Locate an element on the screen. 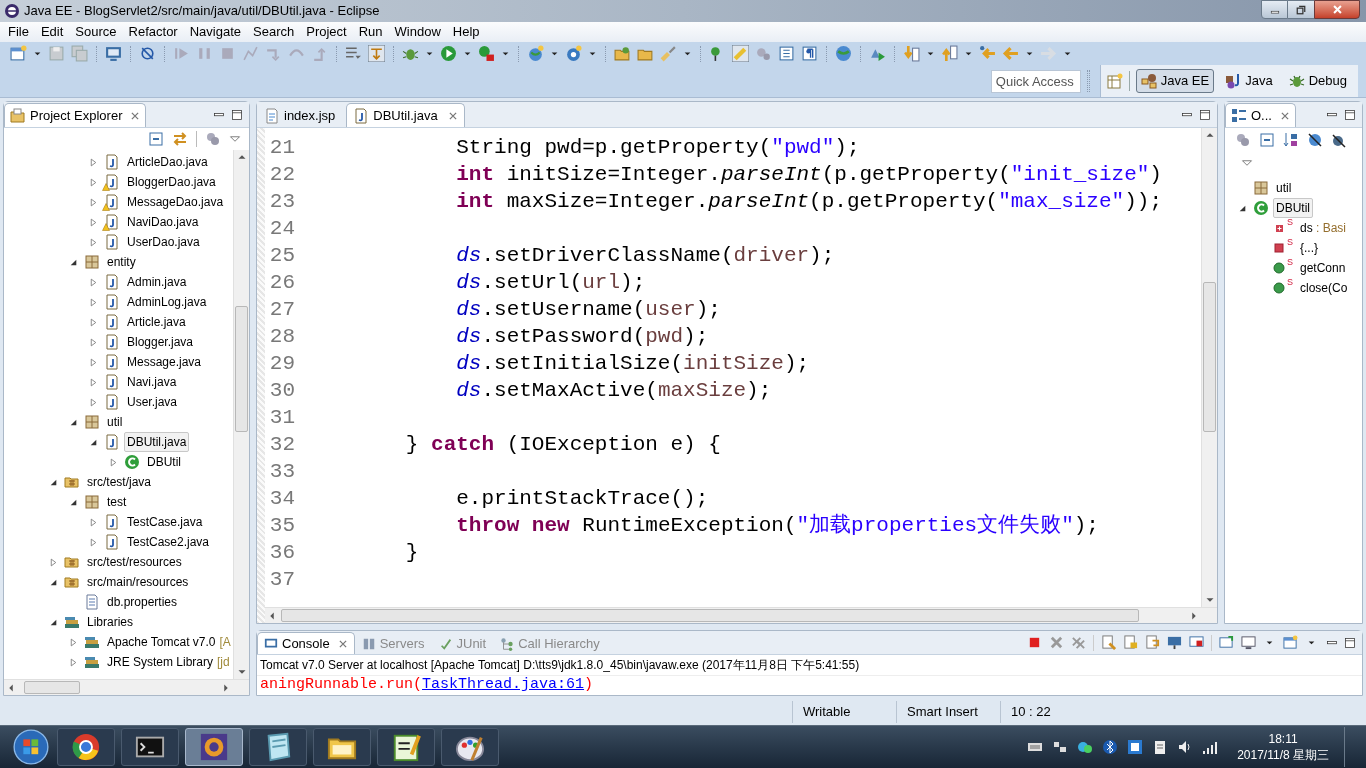 Image resolution: width=1366 pixels, height=768 pixels. open-perspective-icon is located at coordinates (1114, 81).